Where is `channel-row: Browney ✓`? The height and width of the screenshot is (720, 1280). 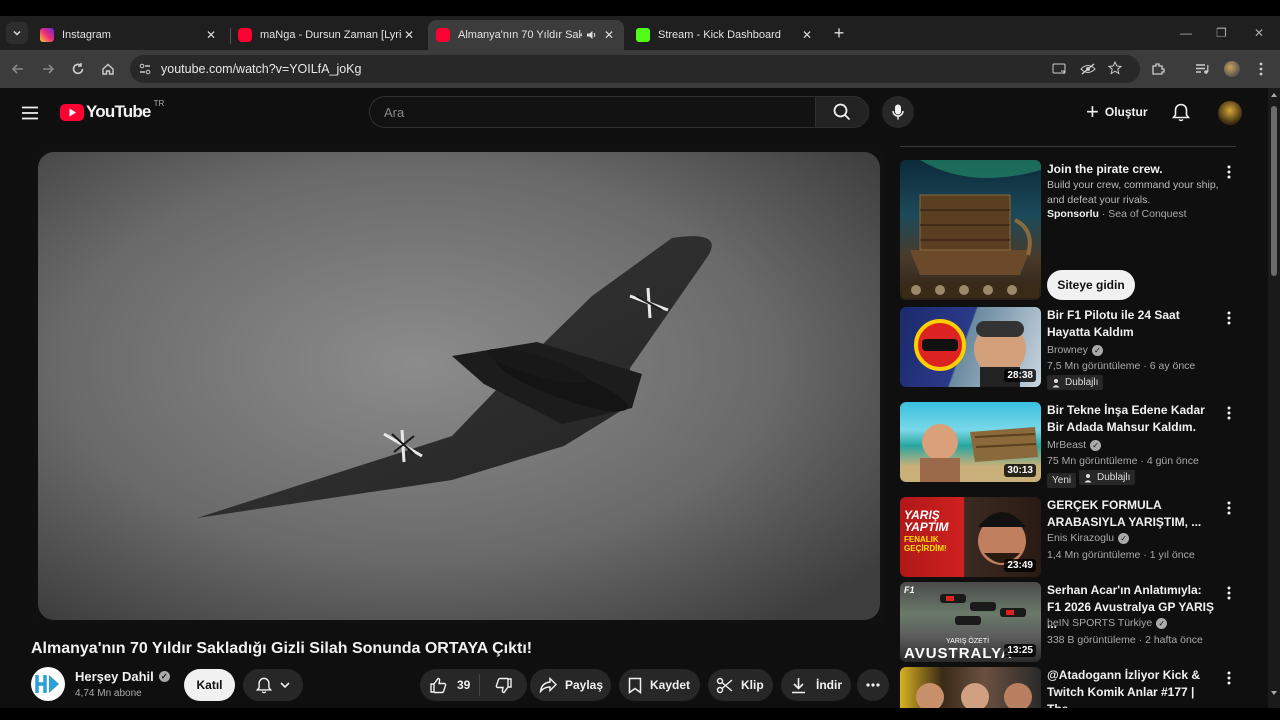 channel-row: Browney ✓ is located at coordinates (1075, 350).